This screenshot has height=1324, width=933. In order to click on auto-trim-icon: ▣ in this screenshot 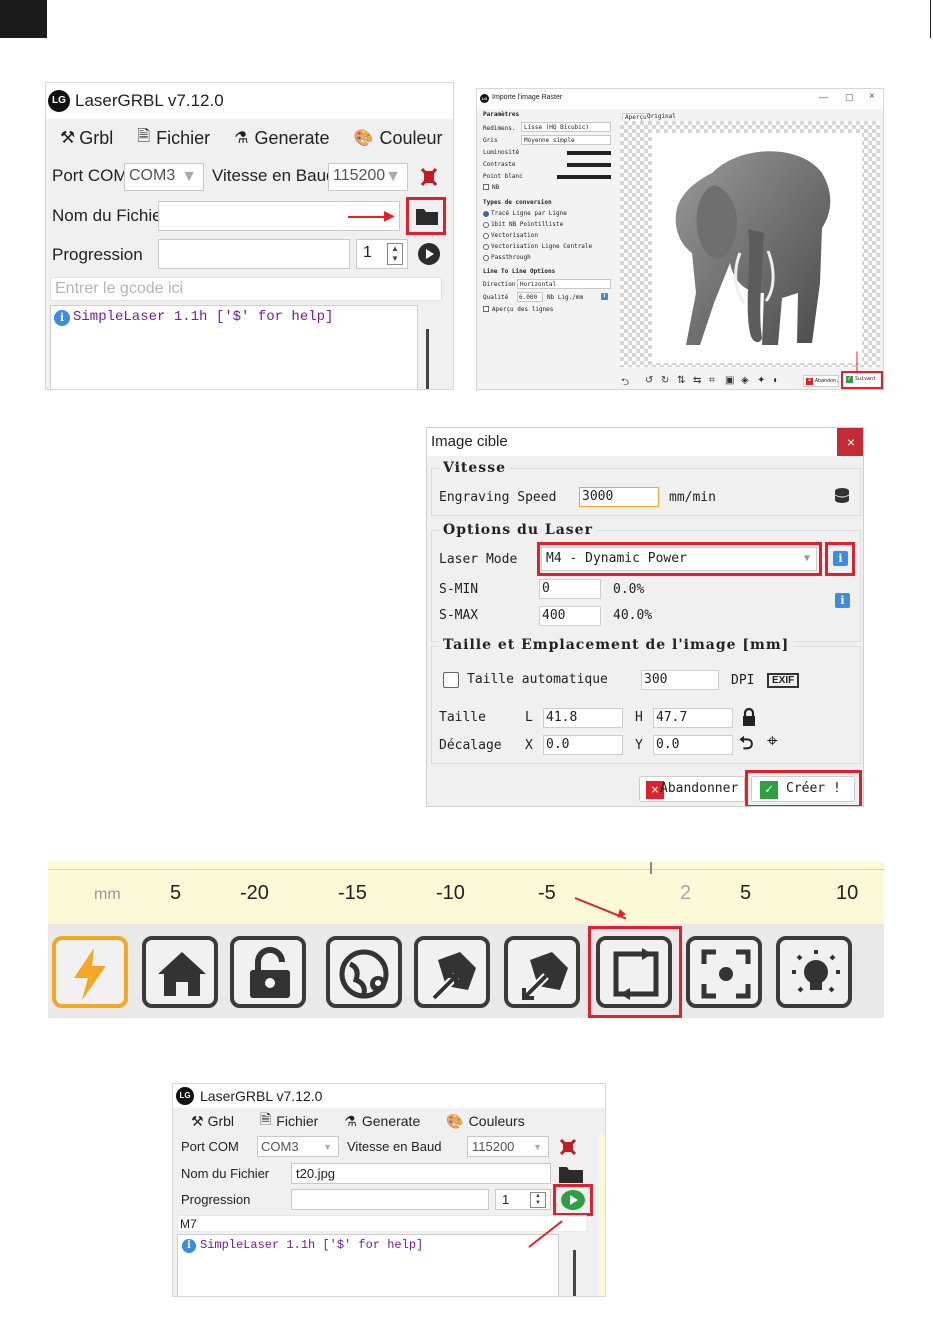, I will do `click(729, 380)`.